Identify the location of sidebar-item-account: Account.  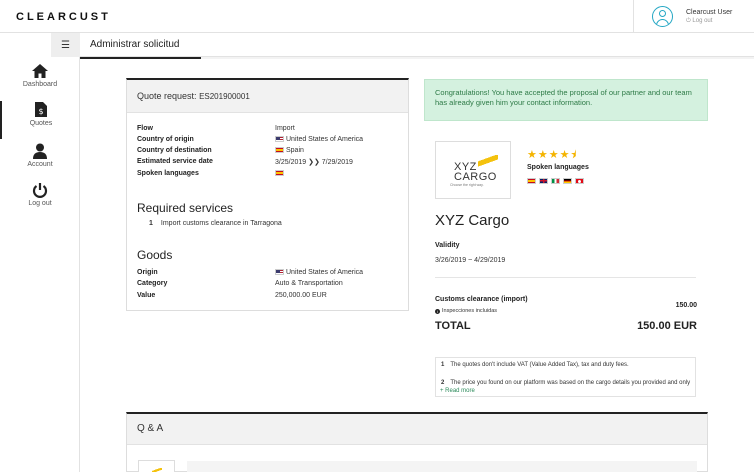
(40, 162).